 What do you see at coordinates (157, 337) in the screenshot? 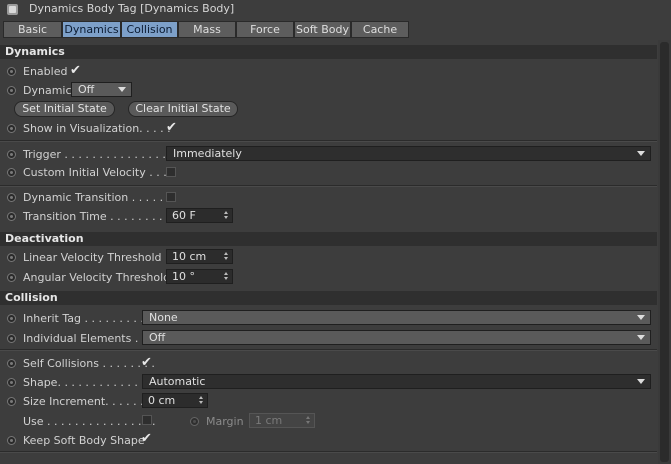
I see `individual-elements-value: Off` at bounding box center [157, 337].